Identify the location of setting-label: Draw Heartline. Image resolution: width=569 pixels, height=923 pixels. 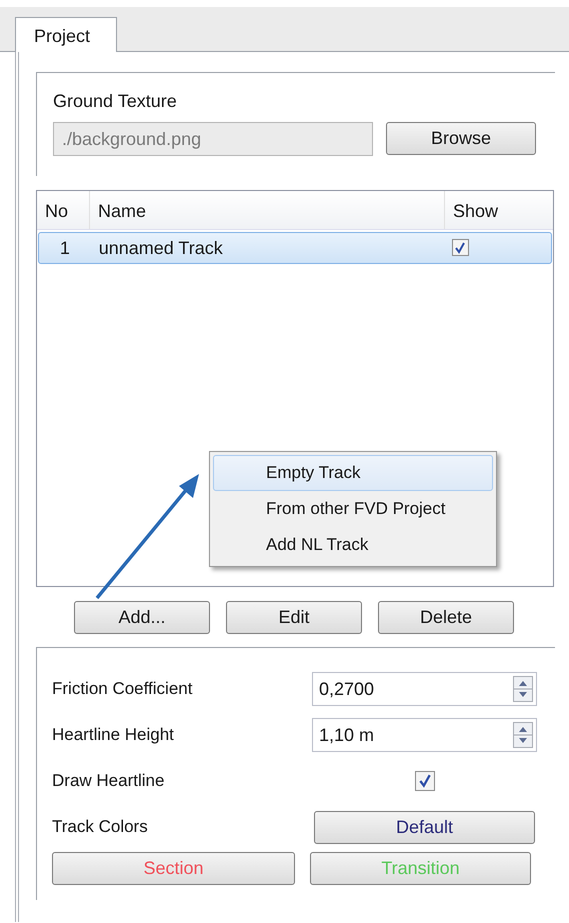
(109, 781).